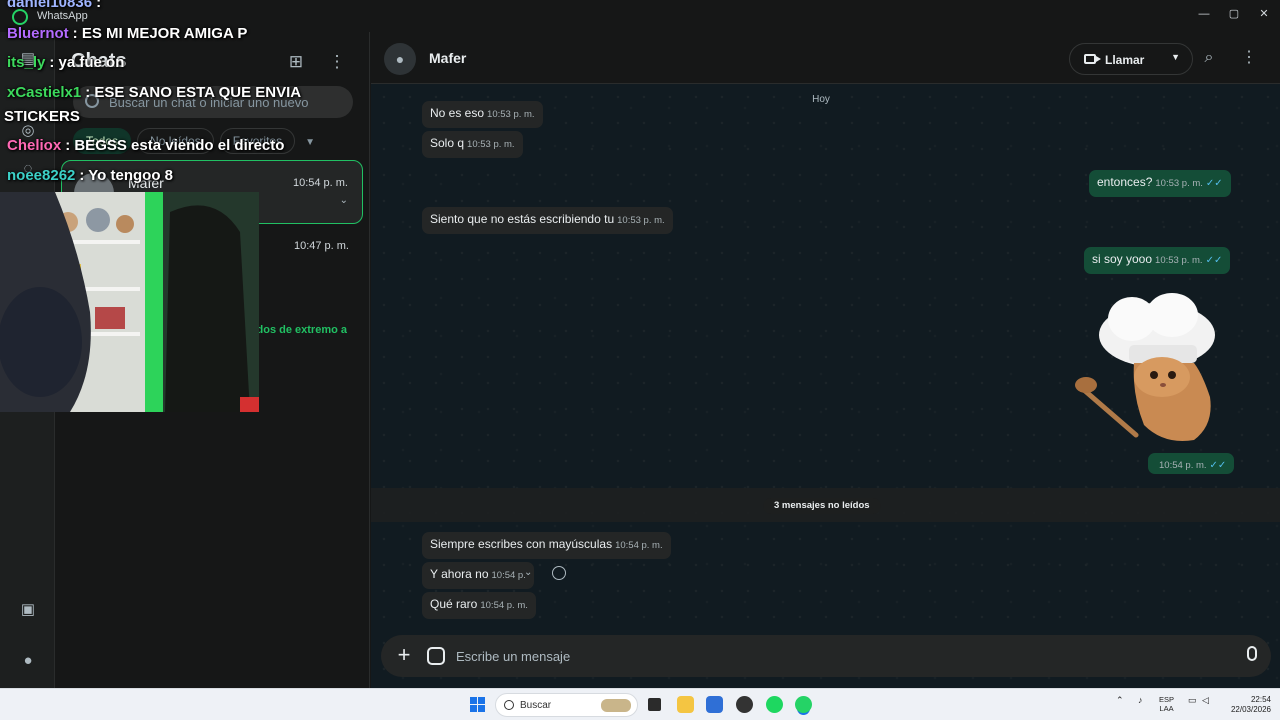 The image size is (1280, 720). I want to click on attach-plus-icon: +, so click(404, 655).